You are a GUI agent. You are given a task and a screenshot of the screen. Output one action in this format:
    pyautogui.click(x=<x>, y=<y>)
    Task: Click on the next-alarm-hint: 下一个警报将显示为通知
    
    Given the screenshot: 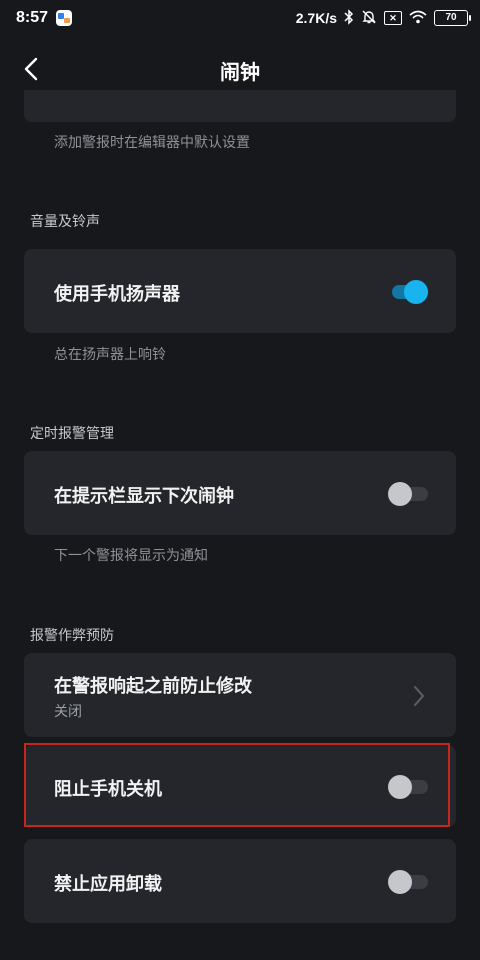 What is the action you would take?
    pyautogui.click(x=131, y=556)
    